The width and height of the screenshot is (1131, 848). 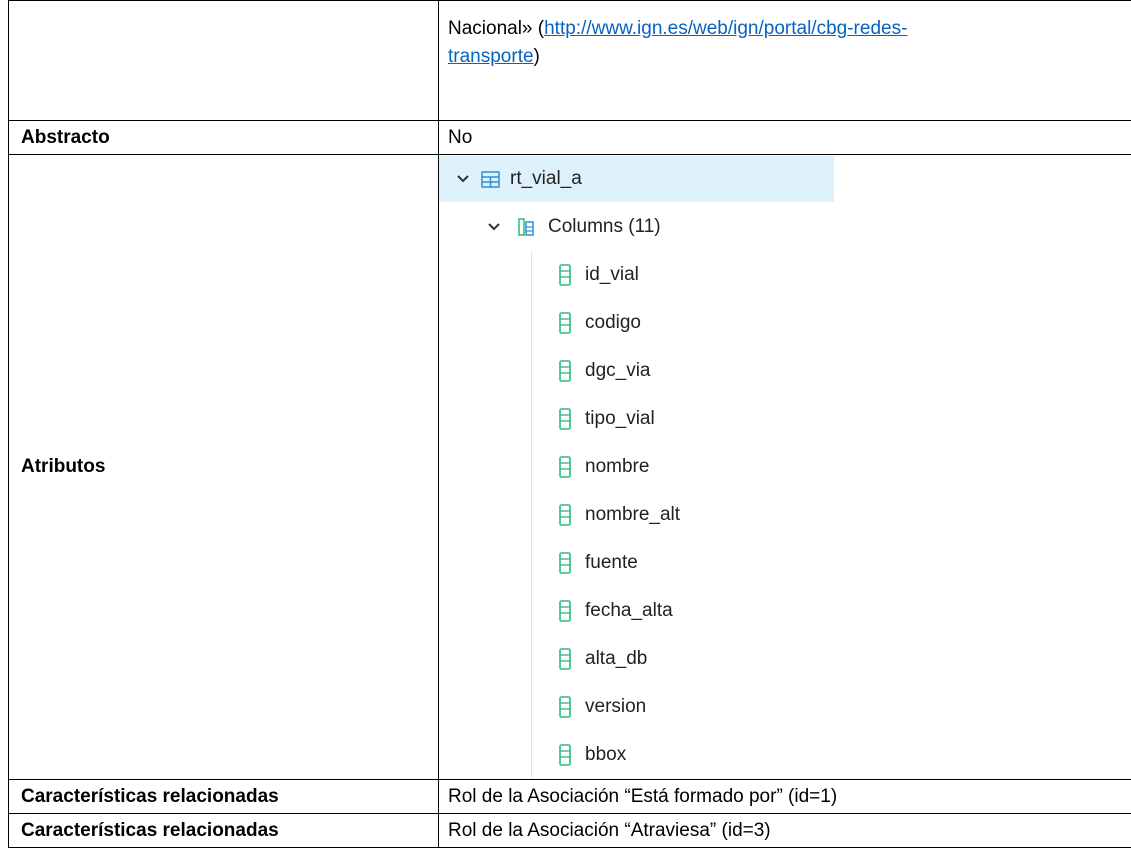 What do you see at coordinates (785, 138) in the screenshot?
I see `abstract-value: No` at bounding box center [785, 138].